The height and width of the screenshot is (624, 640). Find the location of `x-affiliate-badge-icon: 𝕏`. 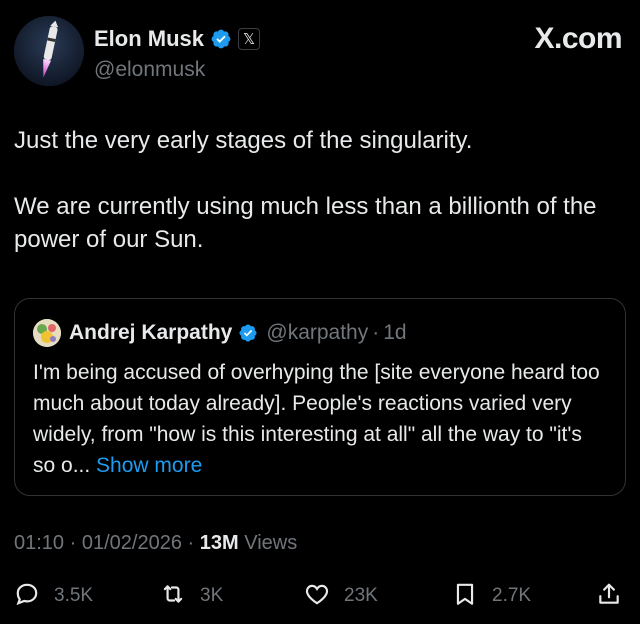

x-affiliate-badge-icon: 𝕏 is located at coordinates (249, 39).